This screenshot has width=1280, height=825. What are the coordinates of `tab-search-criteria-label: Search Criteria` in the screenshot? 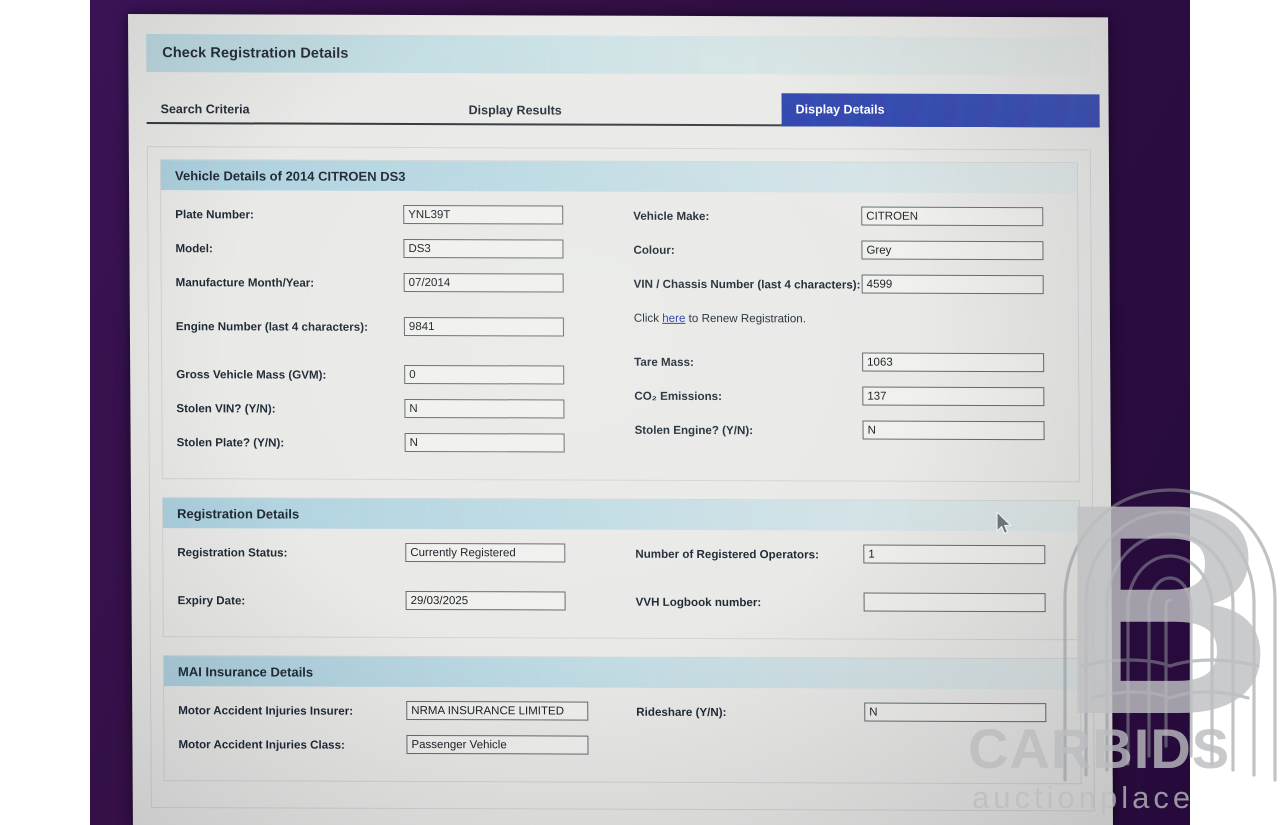 It's located at (205, 109).